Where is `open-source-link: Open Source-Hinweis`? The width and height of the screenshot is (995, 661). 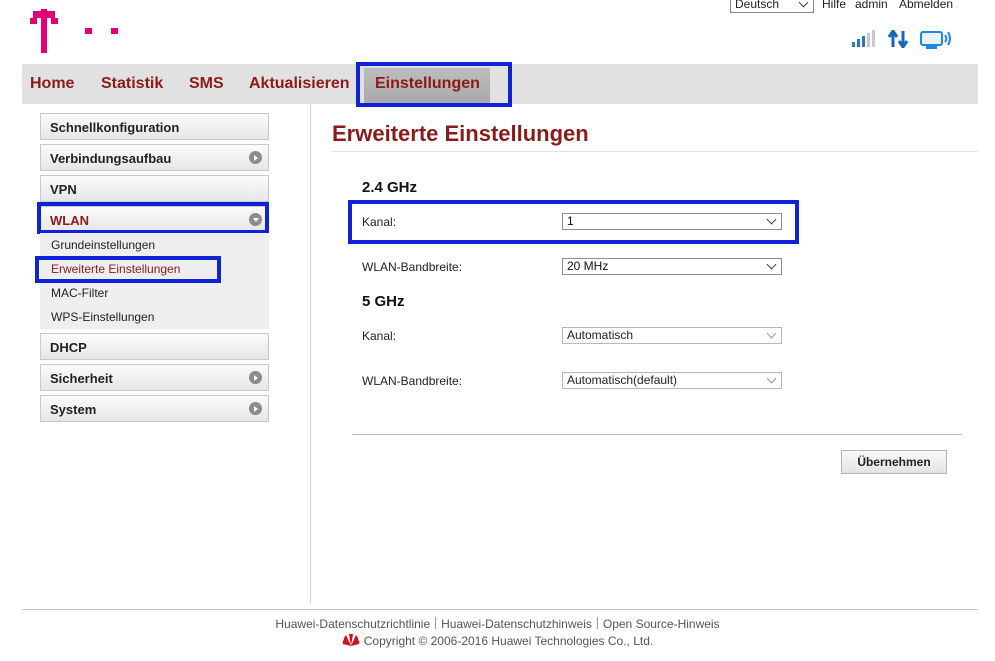
open-source-link: Open Source-Hinweis is located at coordinates (661, 624).